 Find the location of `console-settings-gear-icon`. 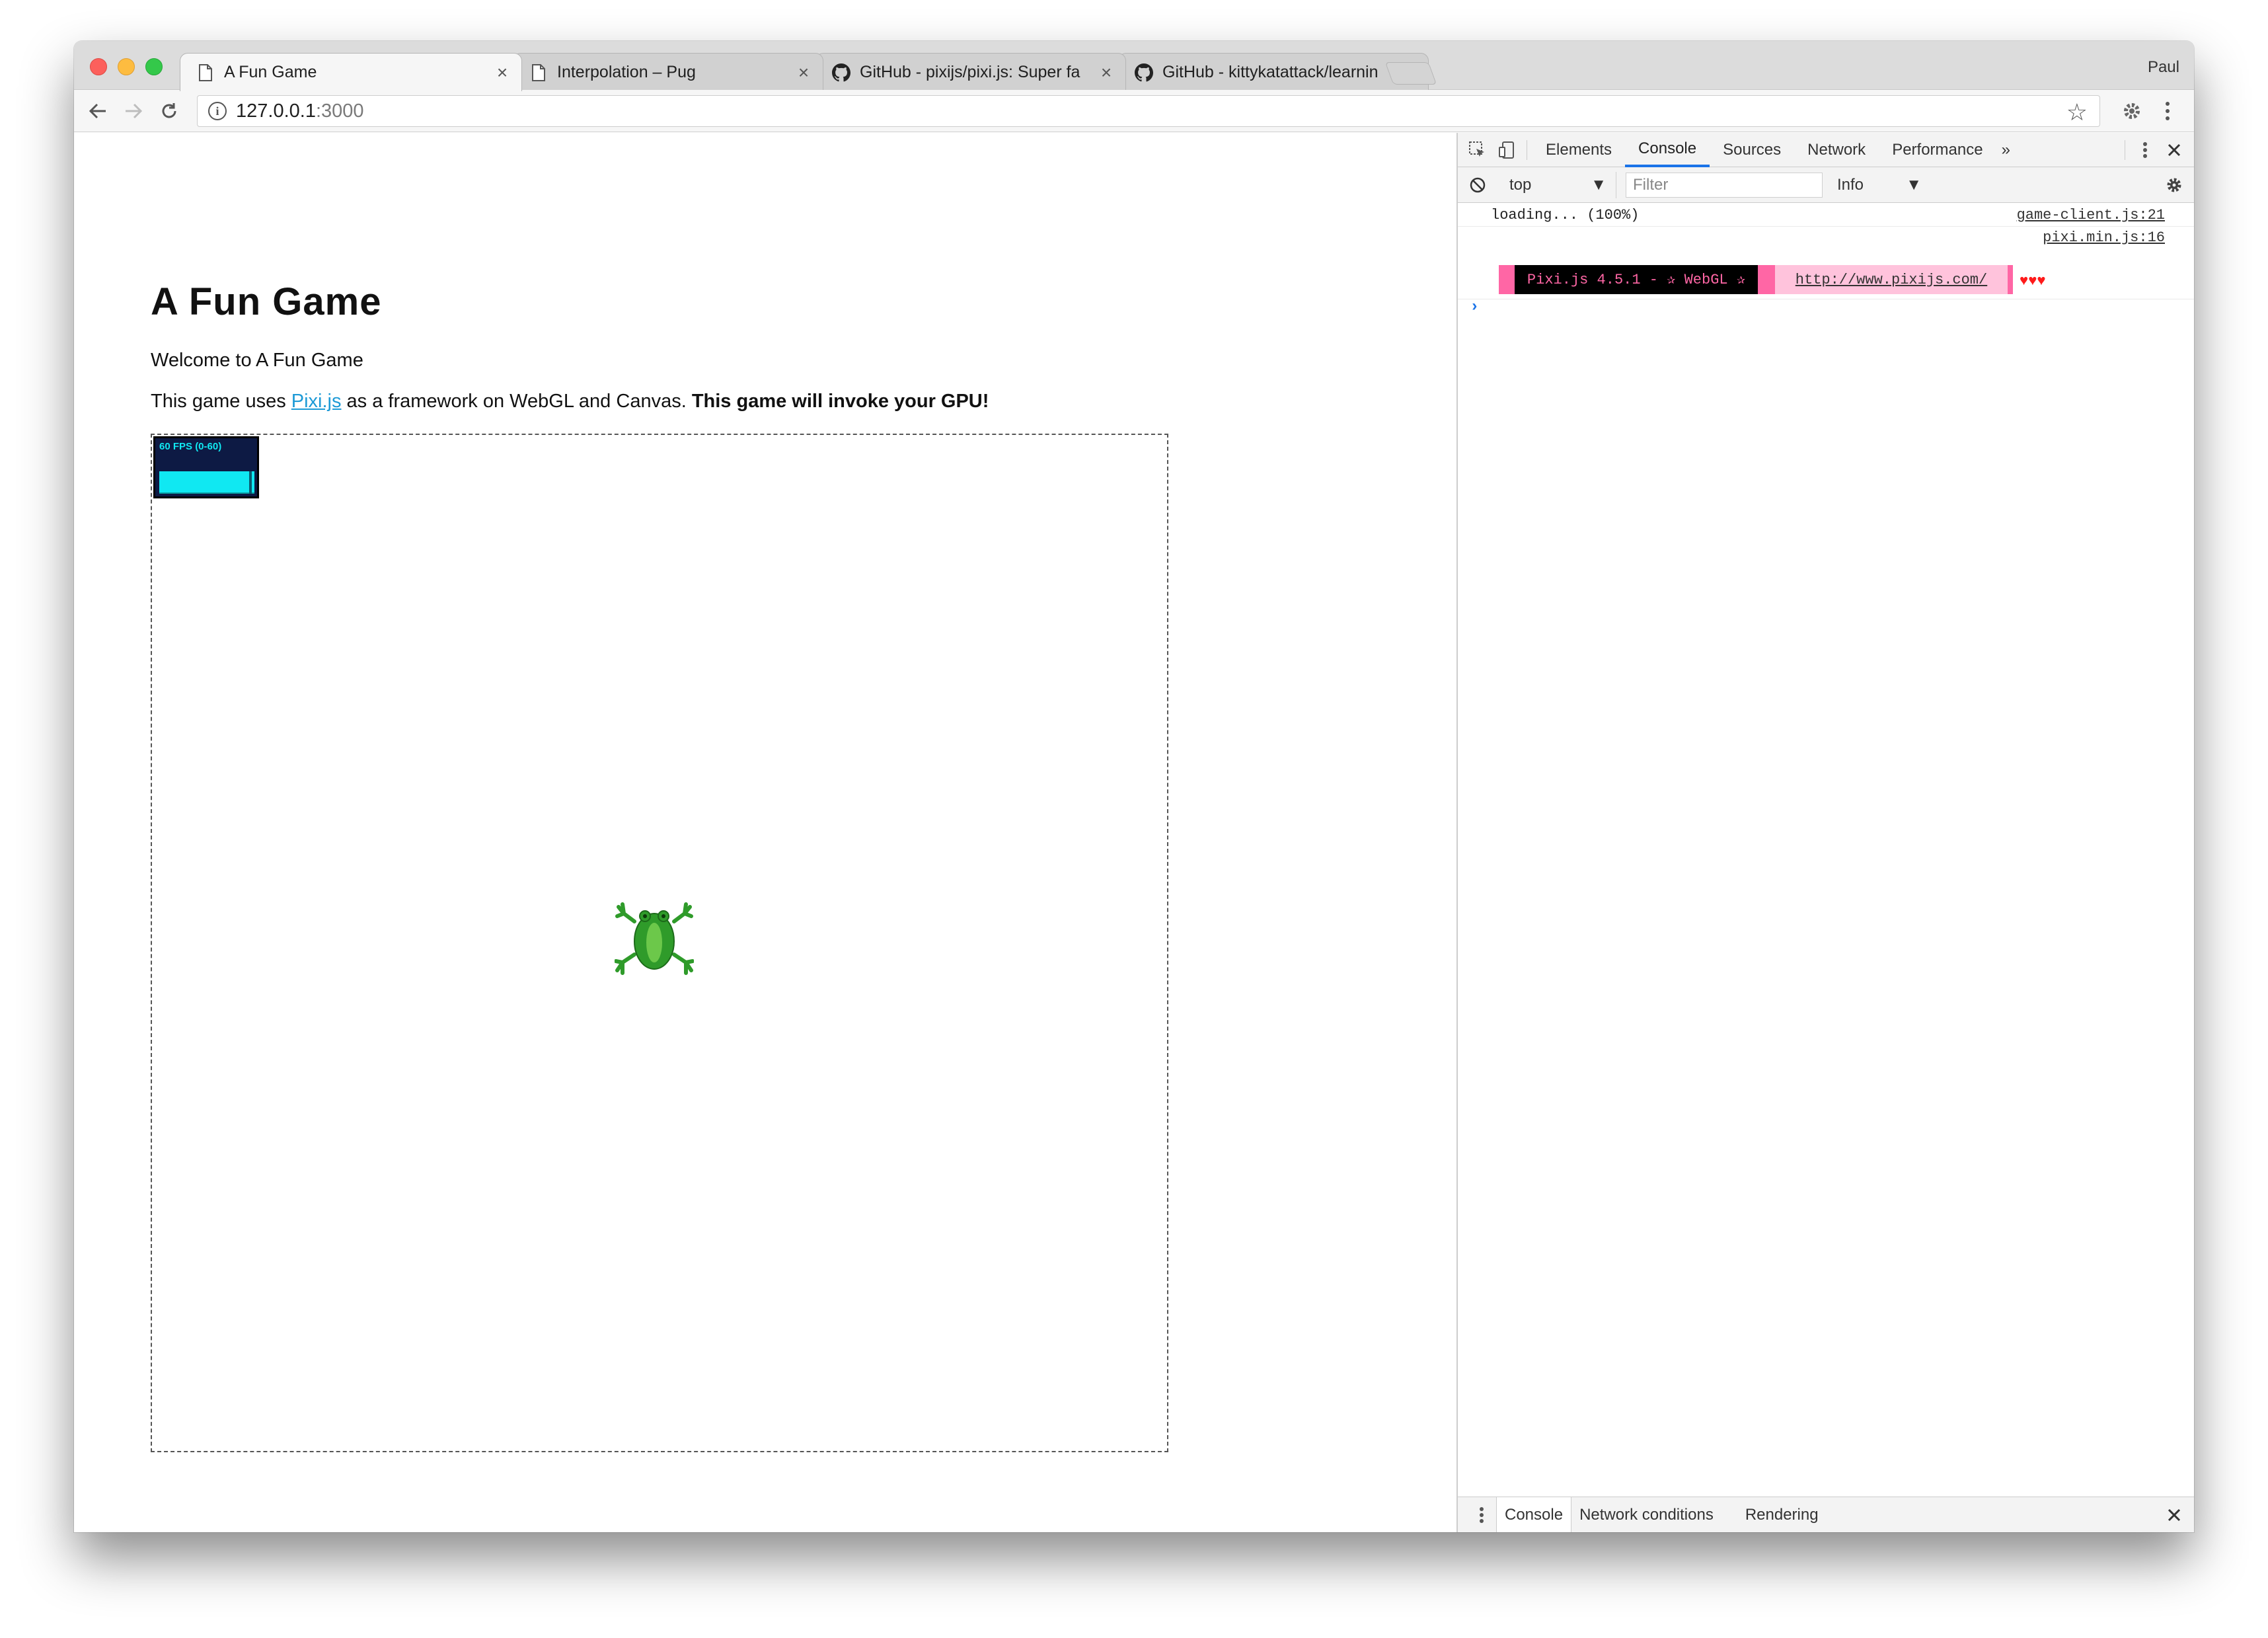

console-settings-gear-icon is located at coordinates (2174, 185).